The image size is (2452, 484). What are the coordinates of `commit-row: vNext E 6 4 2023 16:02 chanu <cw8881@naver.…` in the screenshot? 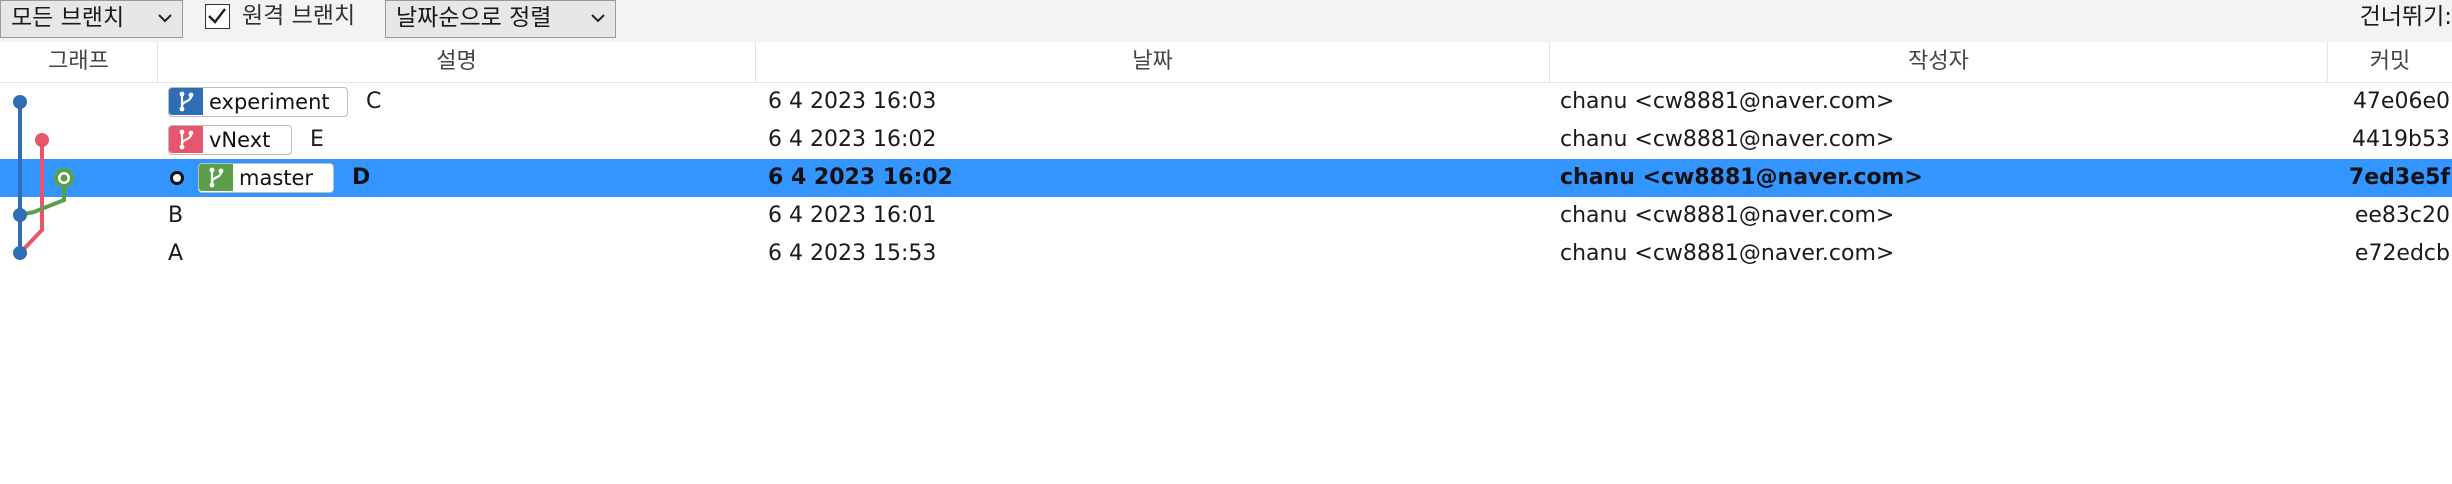 It's located at (1226, 140).